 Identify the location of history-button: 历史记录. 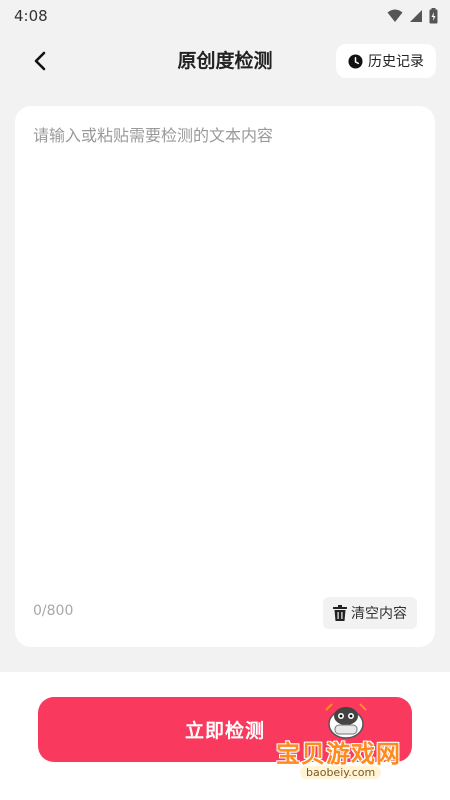
(386, 61).